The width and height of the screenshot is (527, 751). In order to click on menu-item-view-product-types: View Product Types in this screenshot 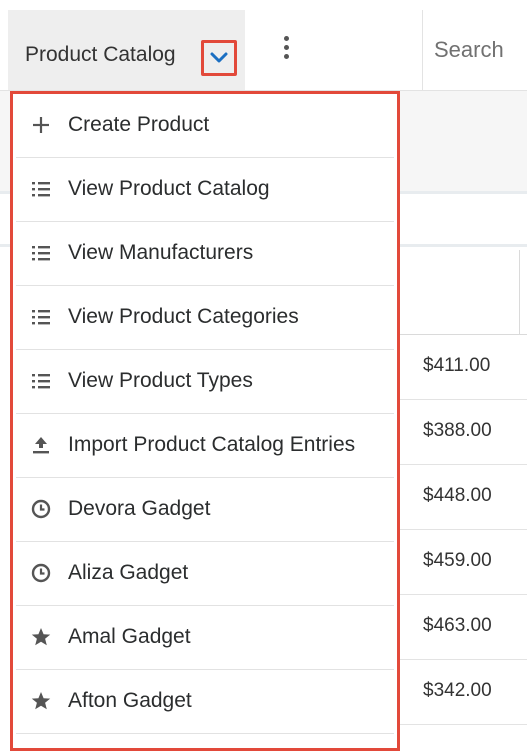, I will do `click(205, 382)`.